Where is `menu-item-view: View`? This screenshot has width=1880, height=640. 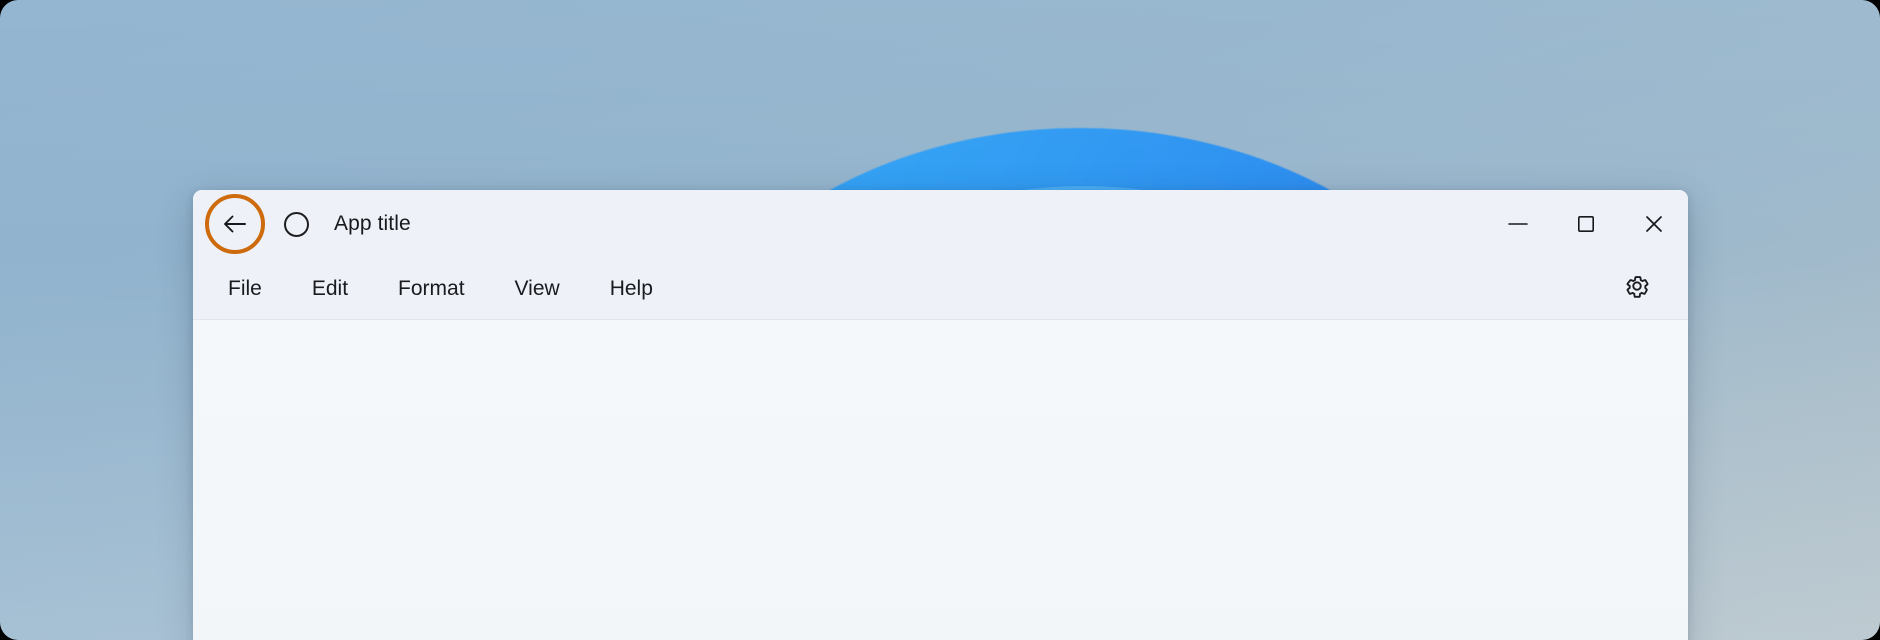
menu-item-view: View is located at coordinates (537, 289).